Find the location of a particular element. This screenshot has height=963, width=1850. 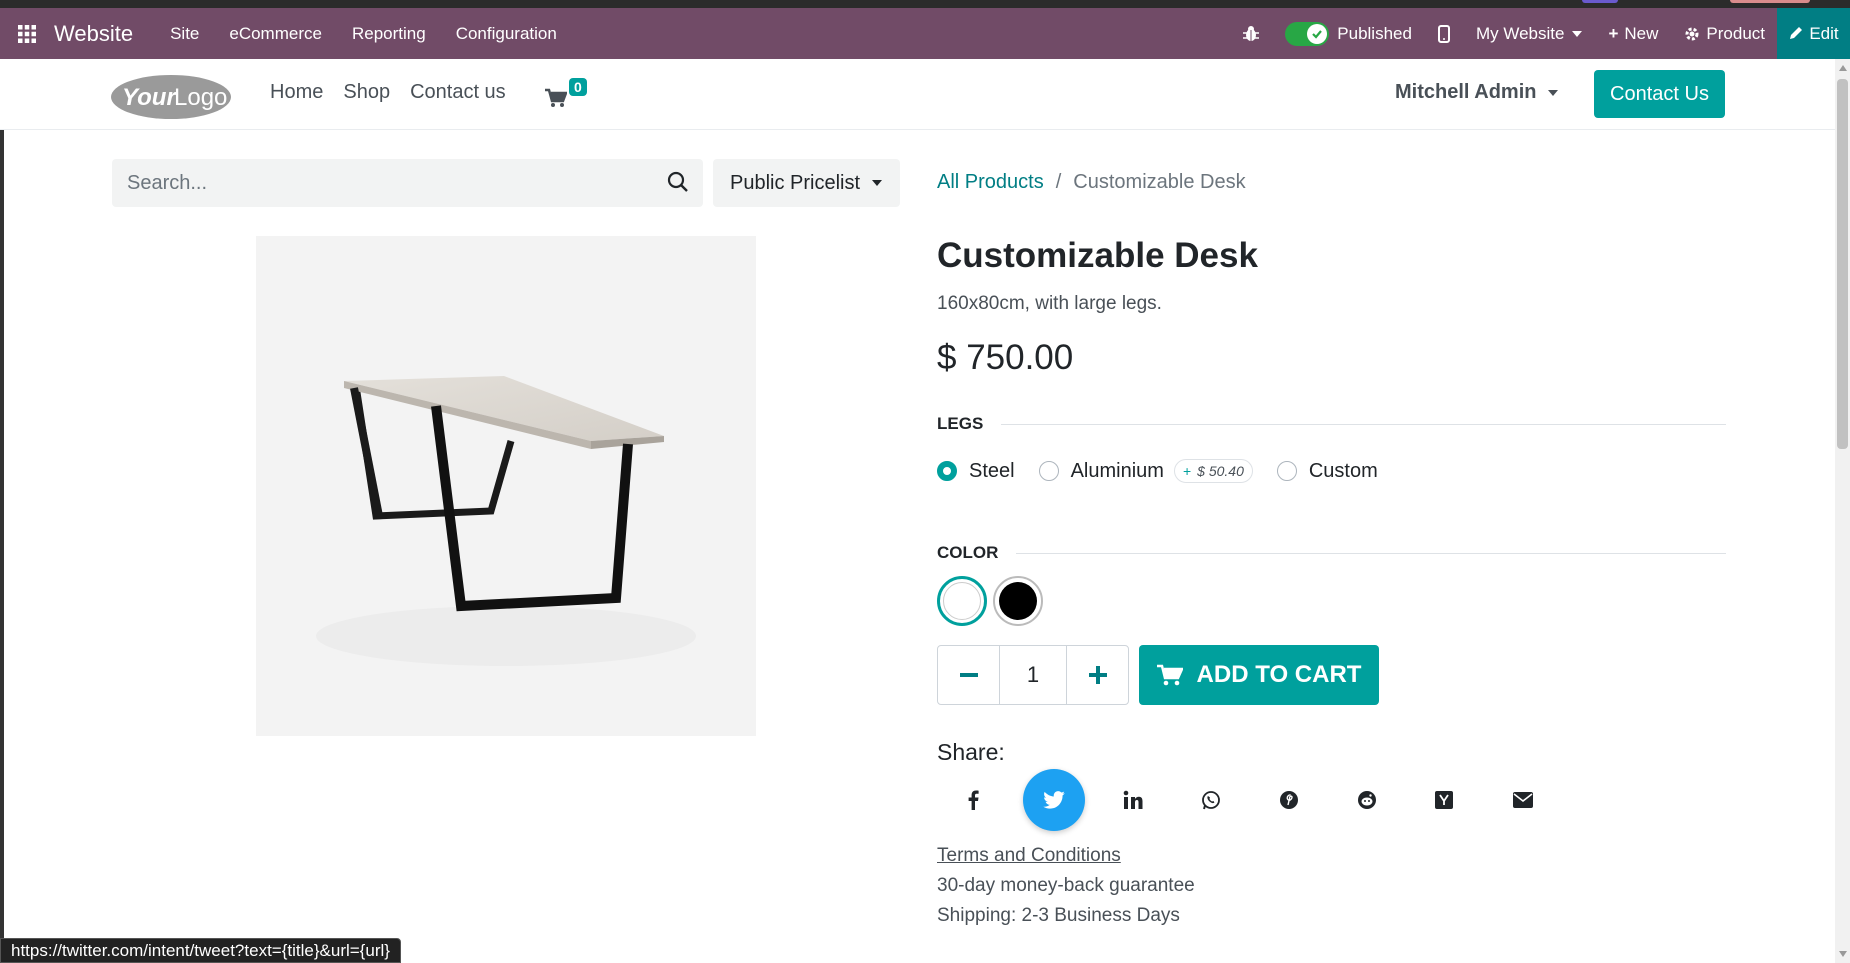

color-swatch-white is located at coordinates (962, 601).